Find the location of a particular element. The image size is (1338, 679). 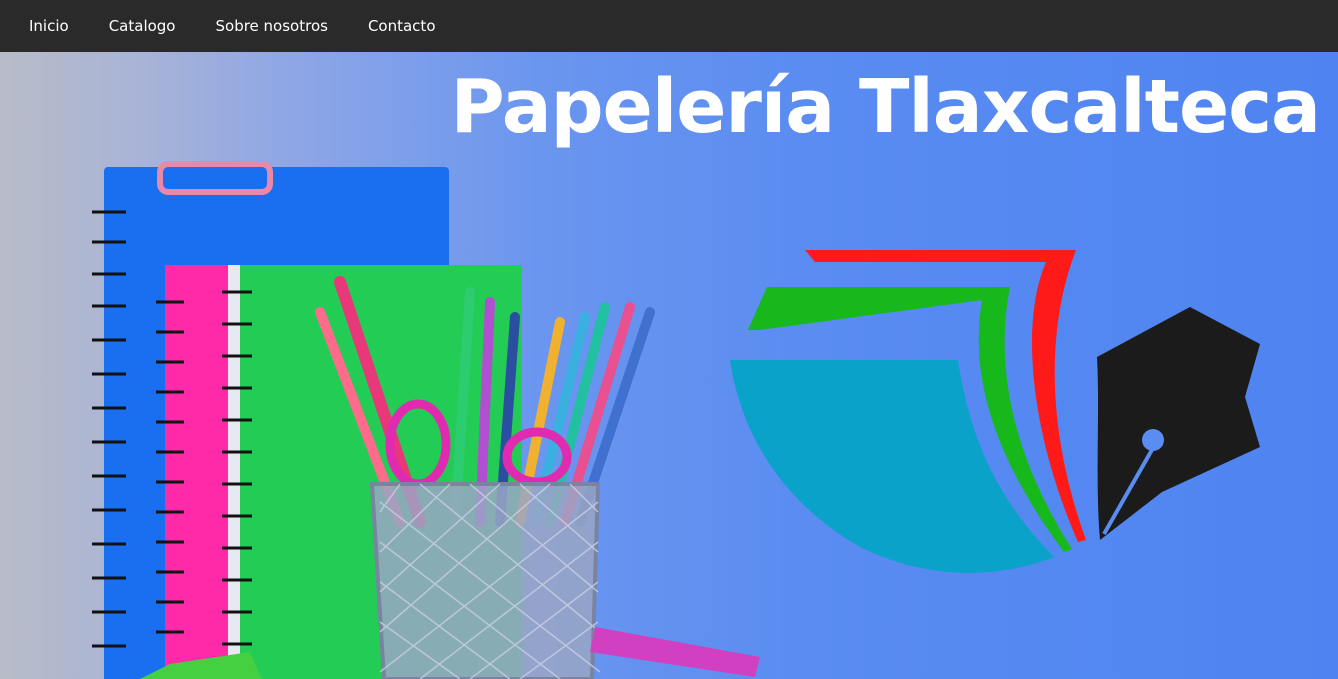

mesh-pencil-cup is located at coordinates (485, 580).